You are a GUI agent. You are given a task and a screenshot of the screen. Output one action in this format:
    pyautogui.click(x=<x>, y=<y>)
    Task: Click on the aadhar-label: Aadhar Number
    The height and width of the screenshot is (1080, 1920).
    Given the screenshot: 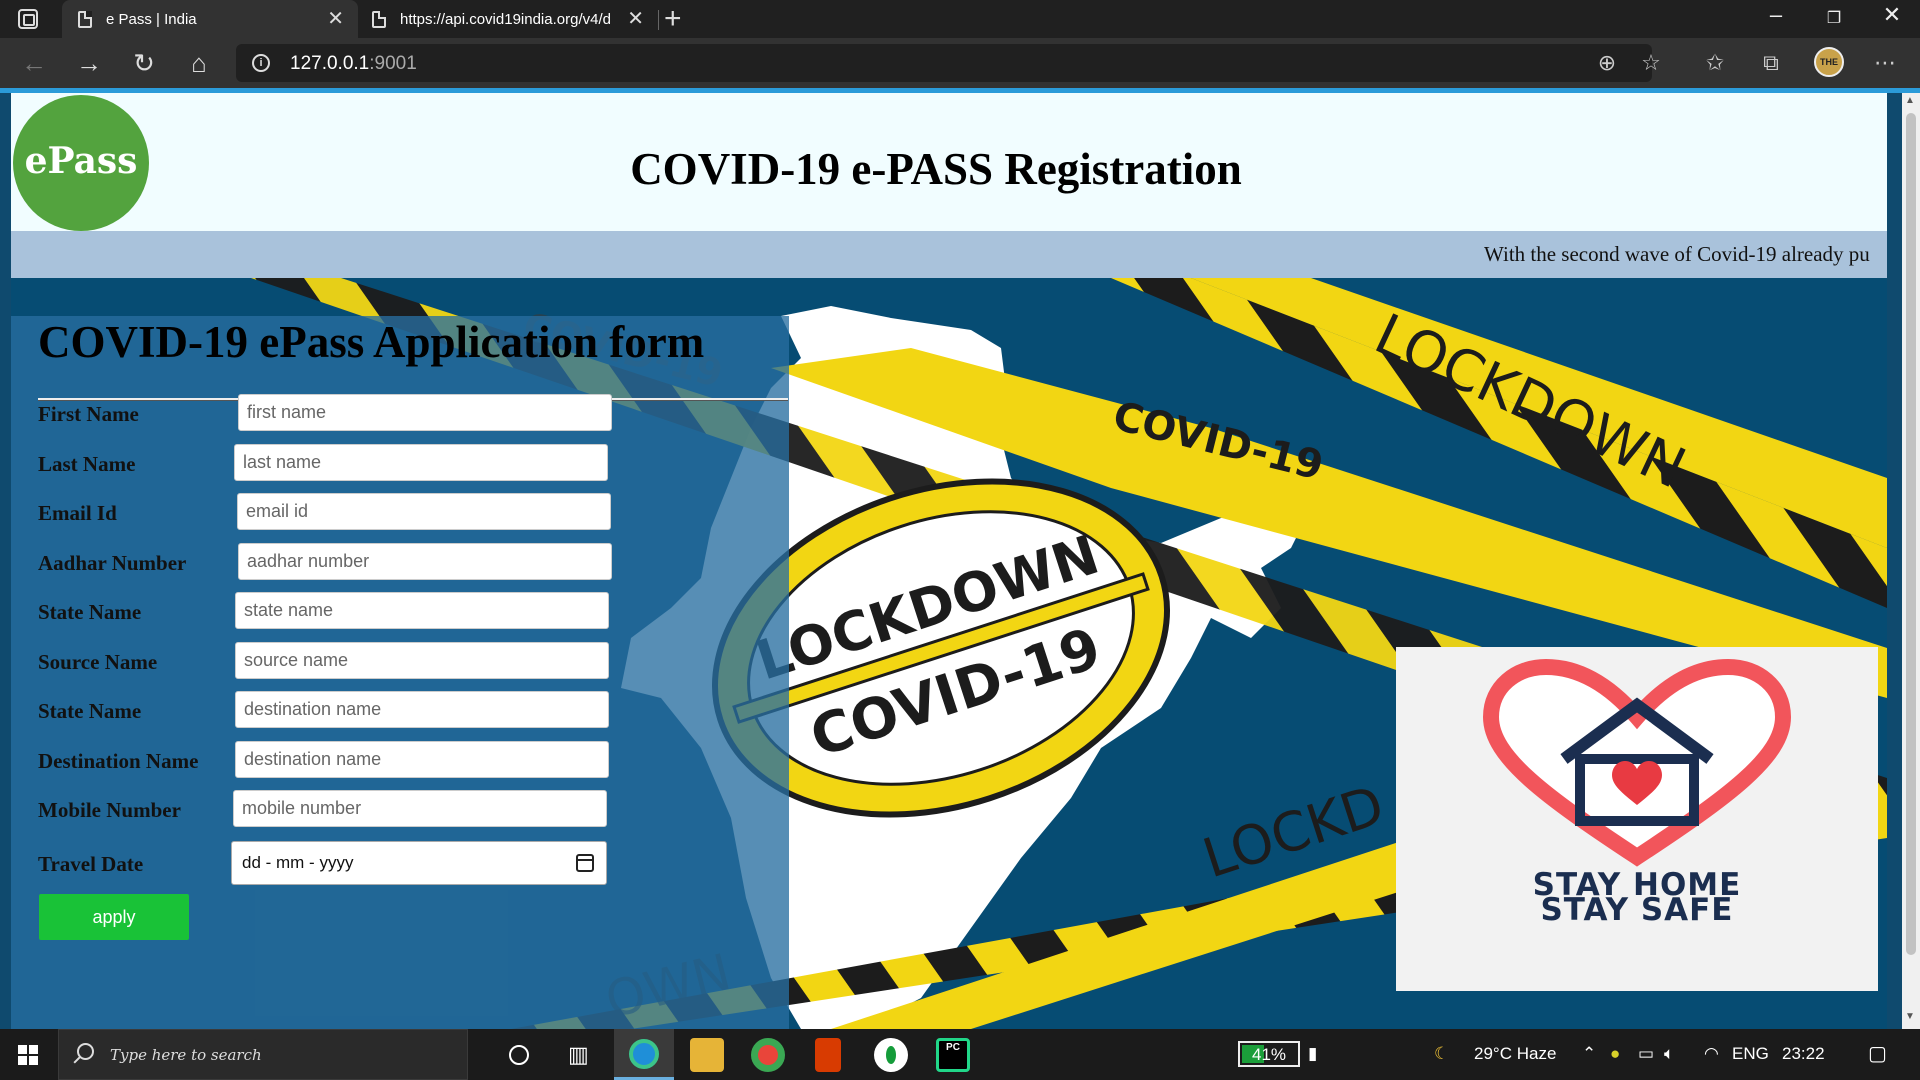 What is the action you would take?
    pyautogui.click(x=112, y=563)
    